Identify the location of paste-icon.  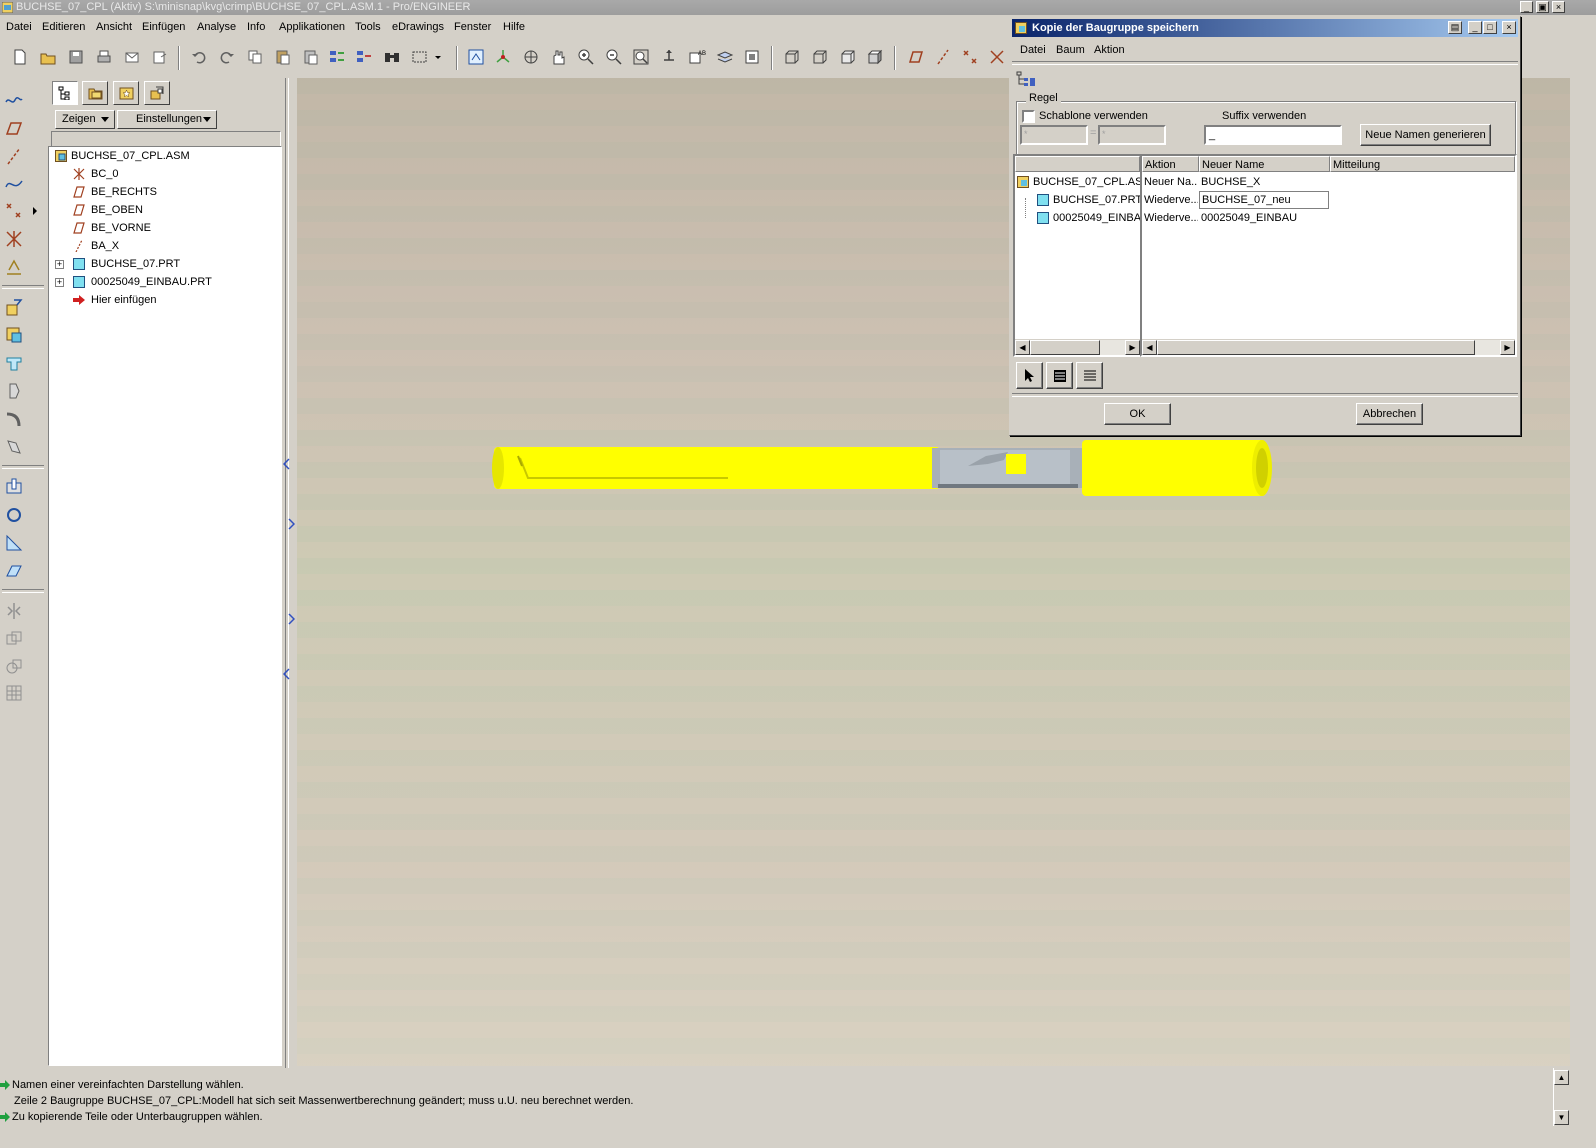
(283, 57).